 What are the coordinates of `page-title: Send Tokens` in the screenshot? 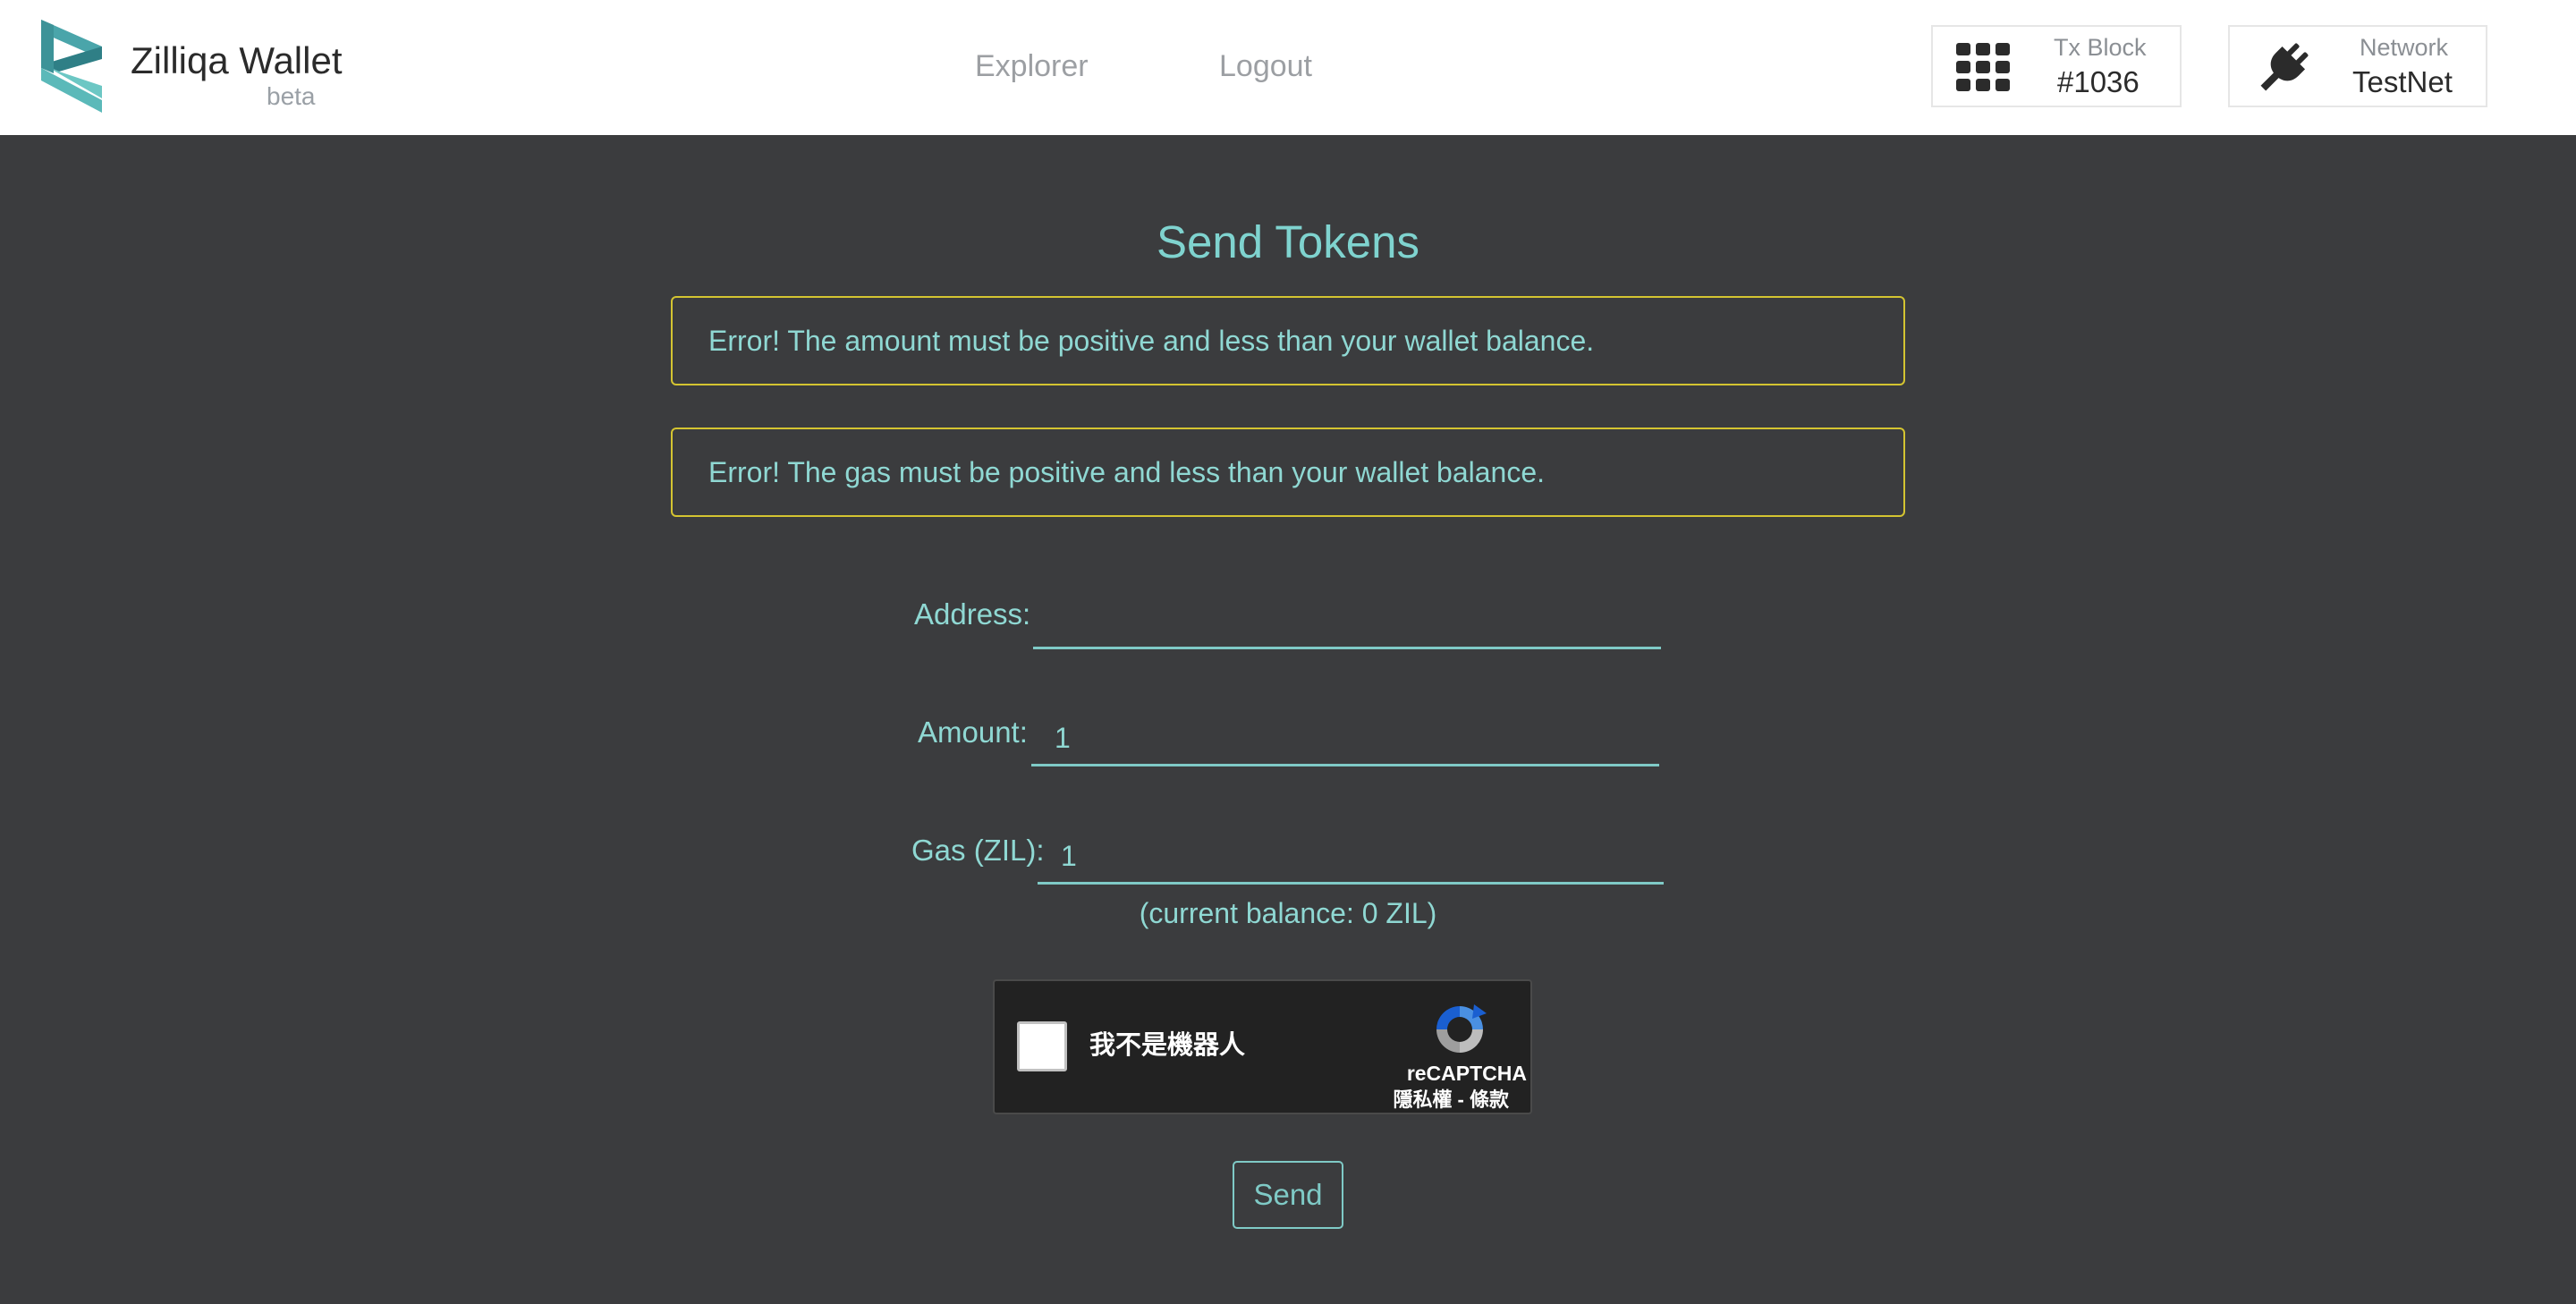 It's located at (1288, 241).